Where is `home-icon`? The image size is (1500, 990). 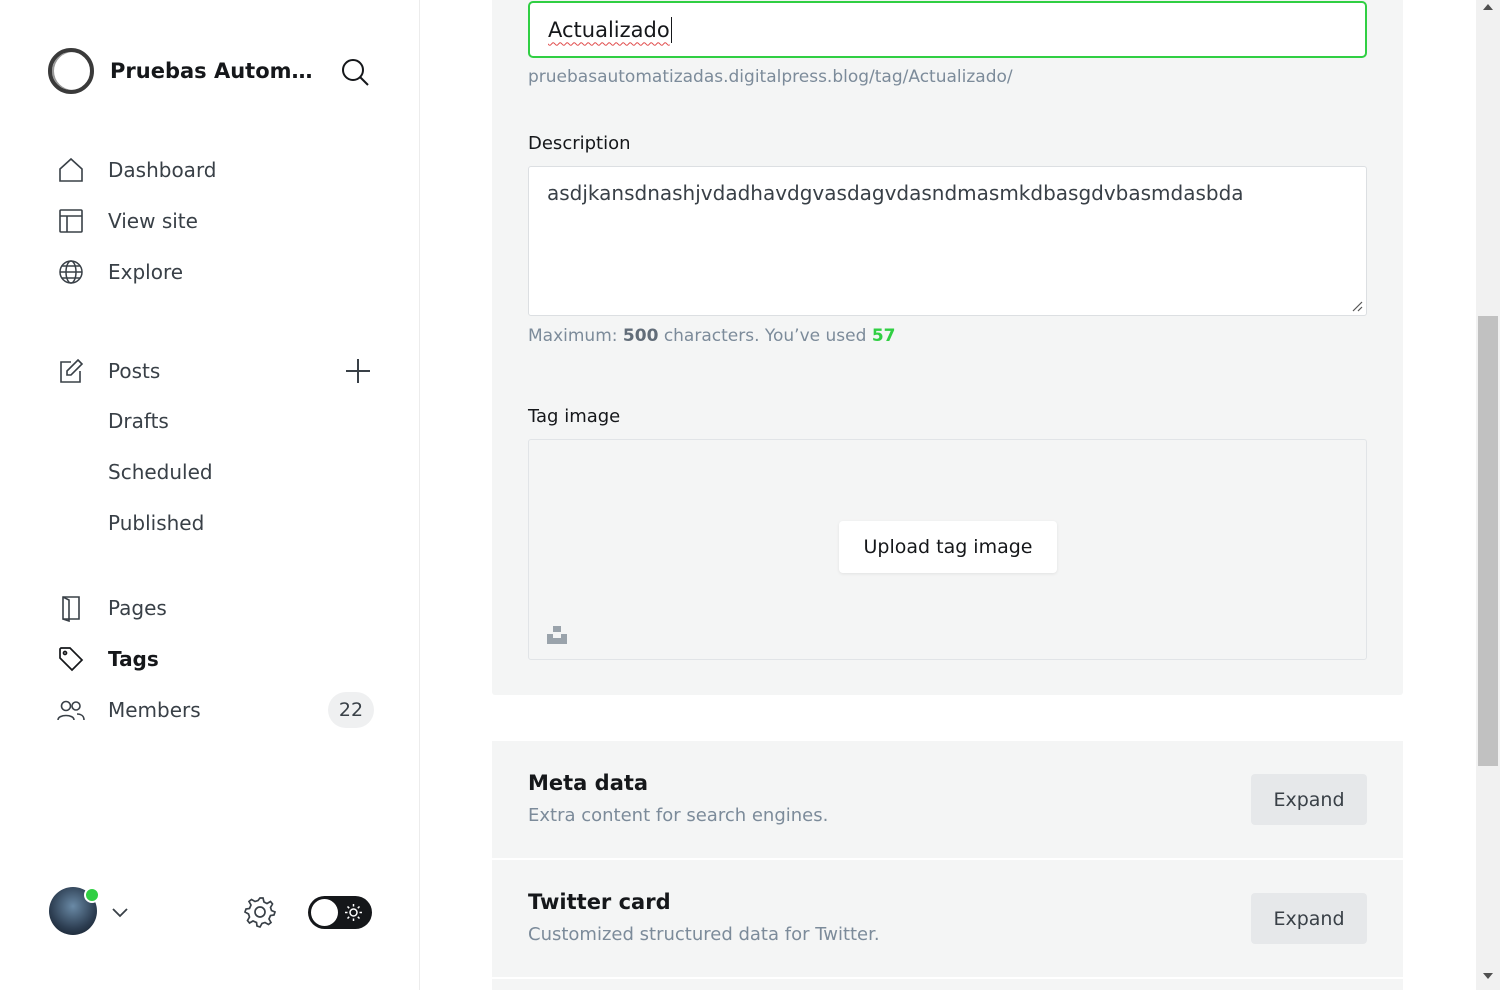 home-icon is located at coordinates (71, 170).